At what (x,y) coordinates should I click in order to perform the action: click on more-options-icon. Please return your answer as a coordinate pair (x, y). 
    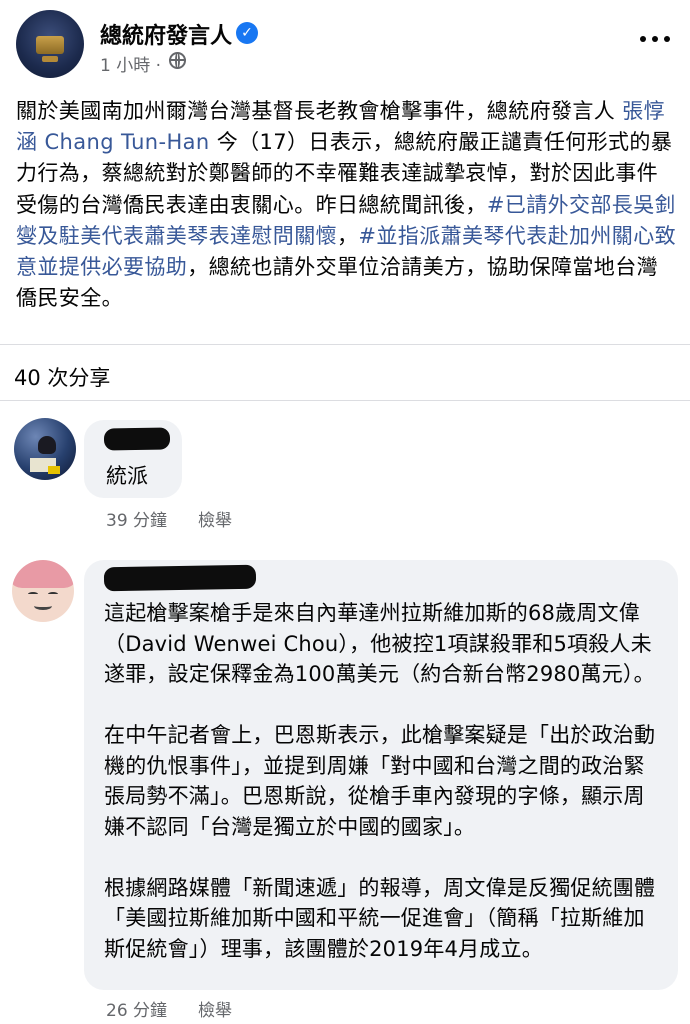
    Looking at the image, I should click on (656, 39).